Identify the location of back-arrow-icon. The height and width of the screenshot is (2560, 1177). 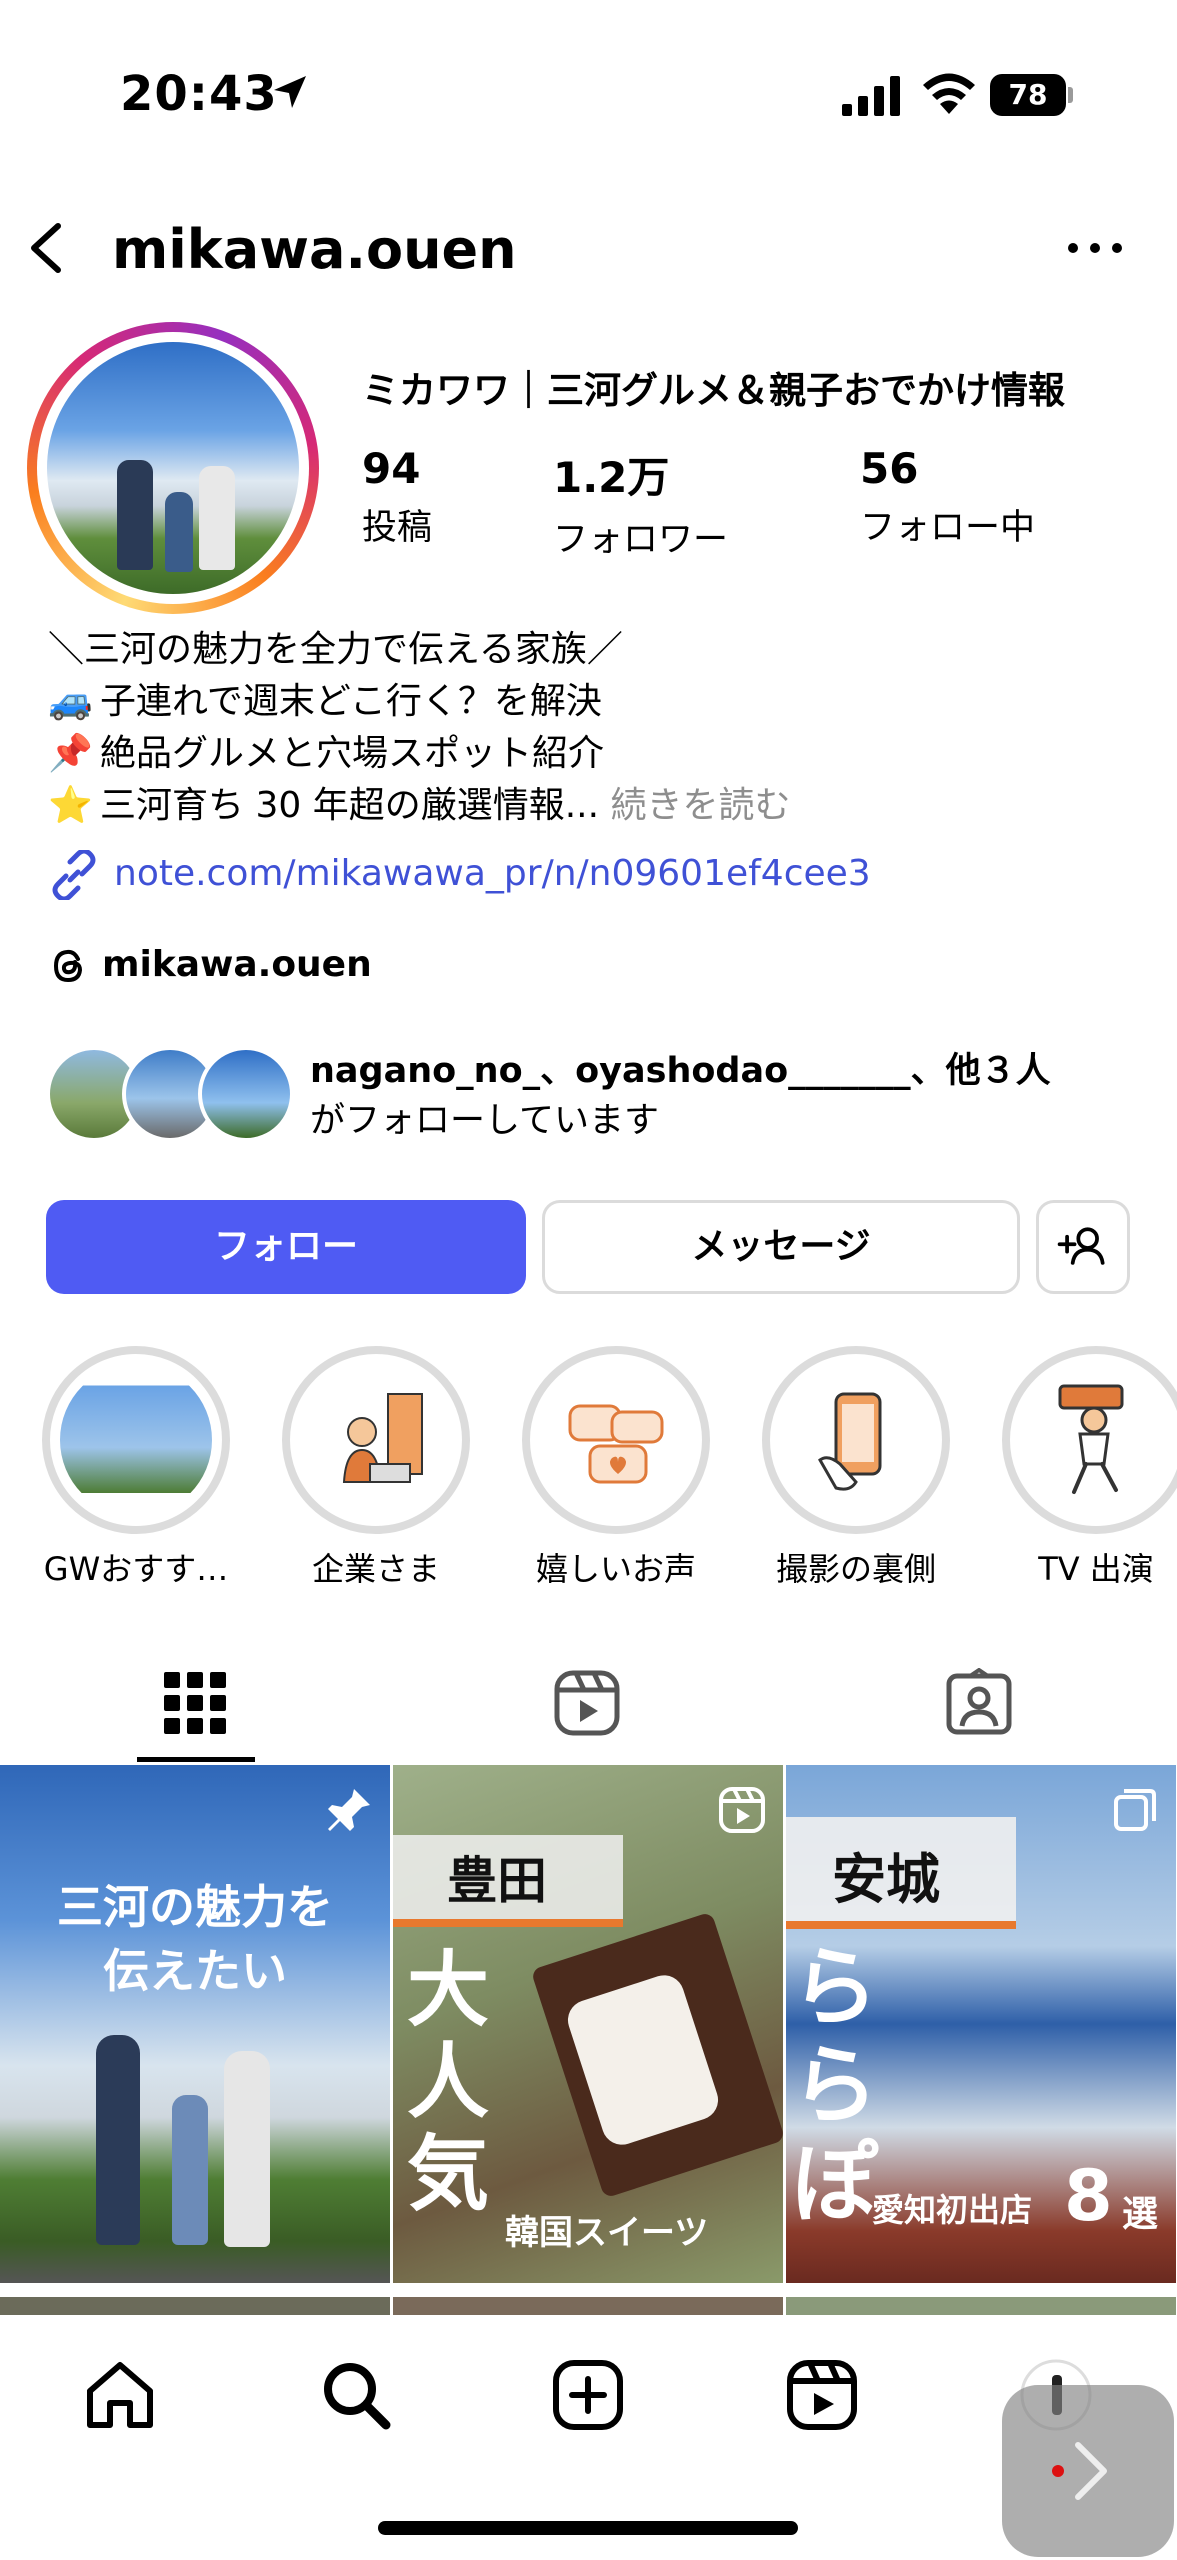
(47, 248).